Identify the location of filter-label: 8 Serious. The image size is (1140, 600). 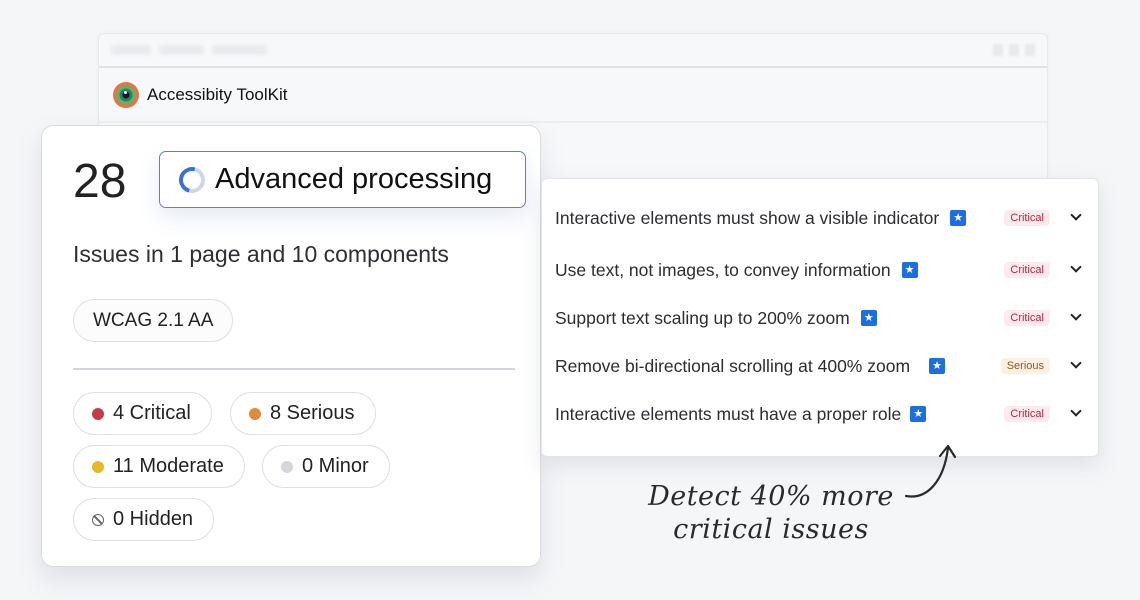
(312, 413).